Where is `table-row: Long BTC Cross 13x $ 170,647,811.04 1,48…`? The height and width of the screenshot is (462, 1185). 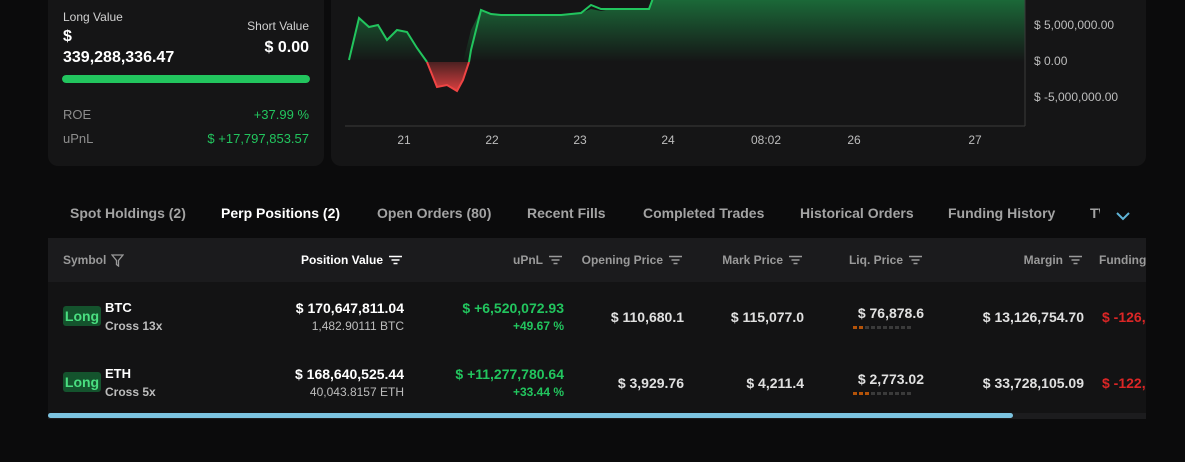 table-row: Long BTC Cross 13x $ 170,647,811.04 1,48… is located at coordinates (597, 315).